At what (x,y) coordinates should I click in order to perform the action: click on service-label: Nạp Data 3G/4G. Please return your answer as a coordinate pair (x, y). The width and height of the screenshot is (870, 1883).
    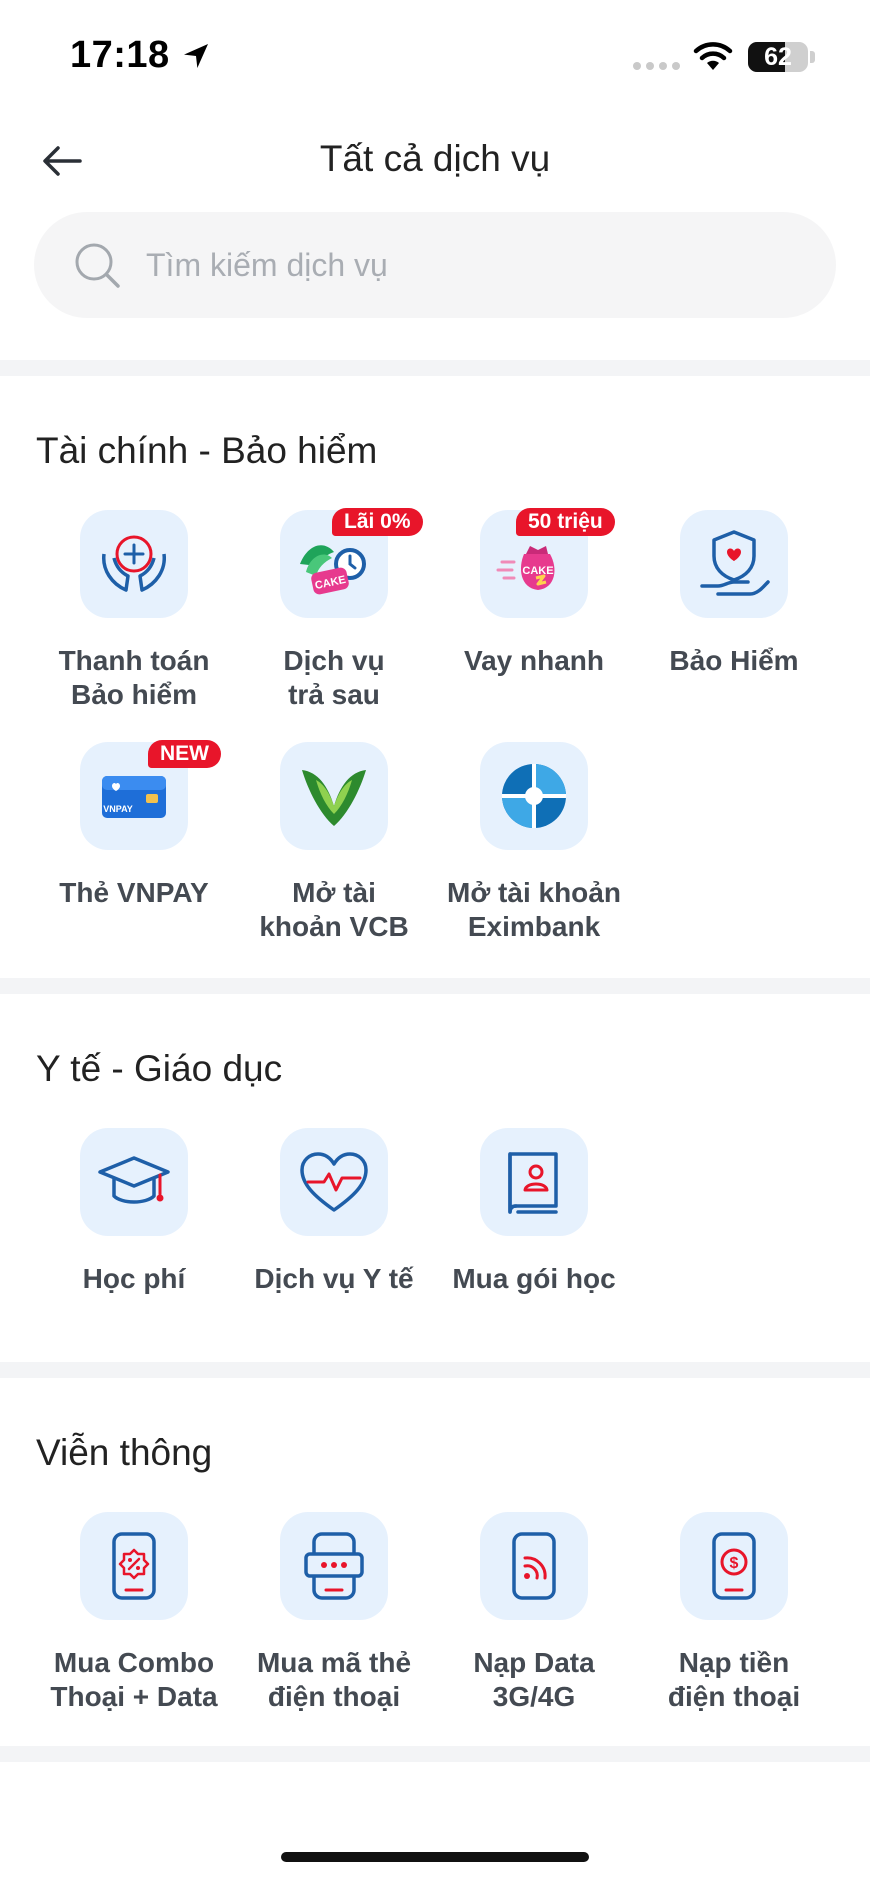
    Looking at the image, I should click on (534, 1679).